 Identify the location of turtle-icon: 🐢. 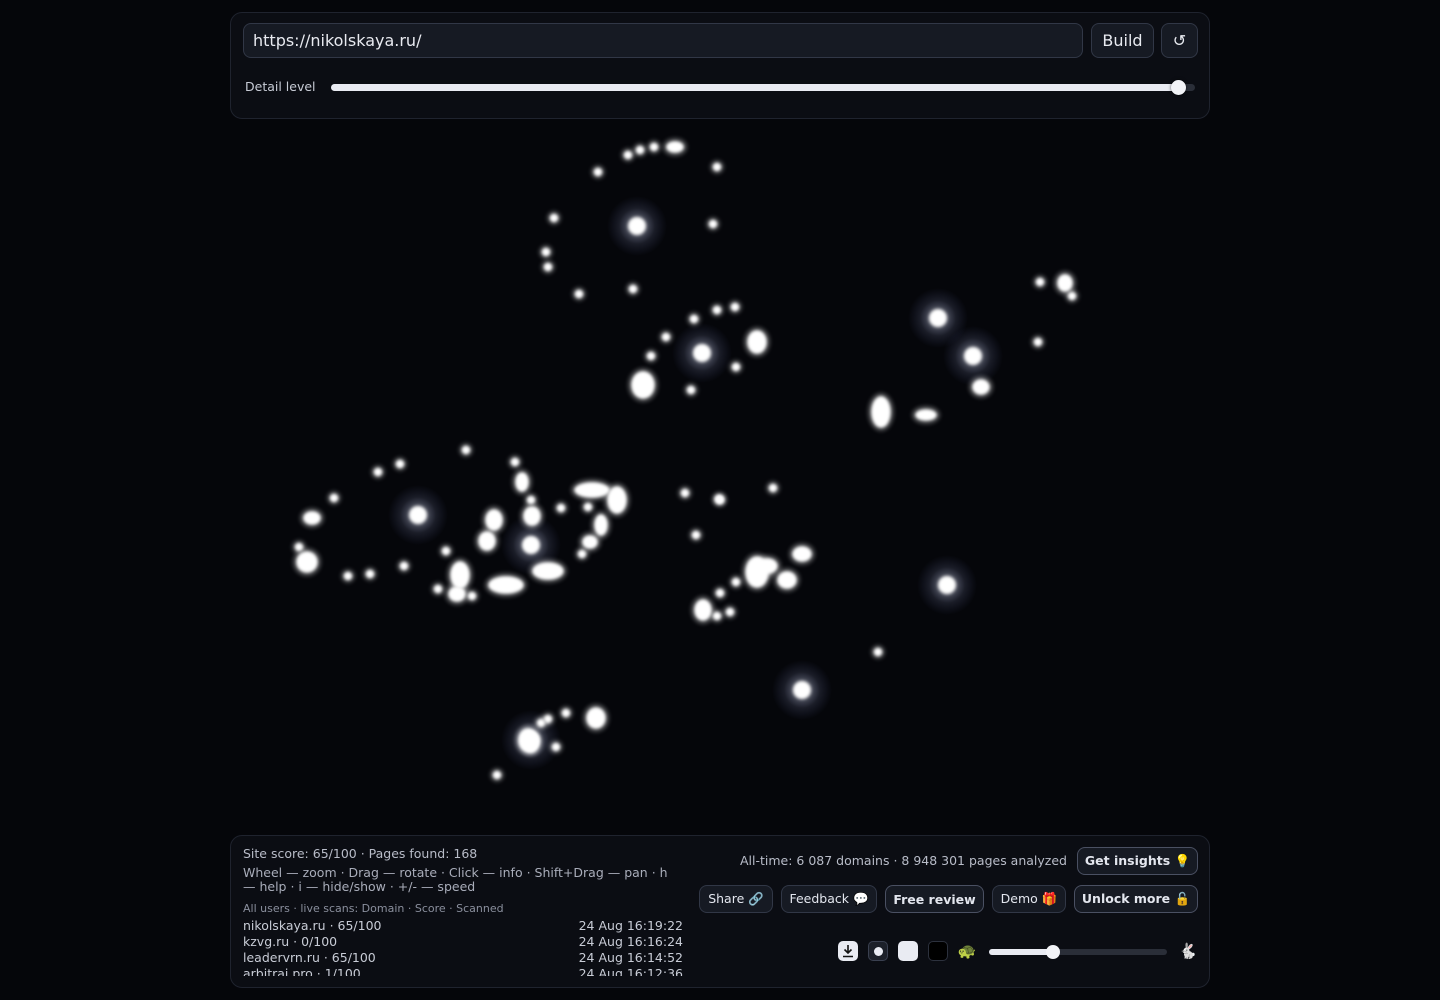
(967, 951).